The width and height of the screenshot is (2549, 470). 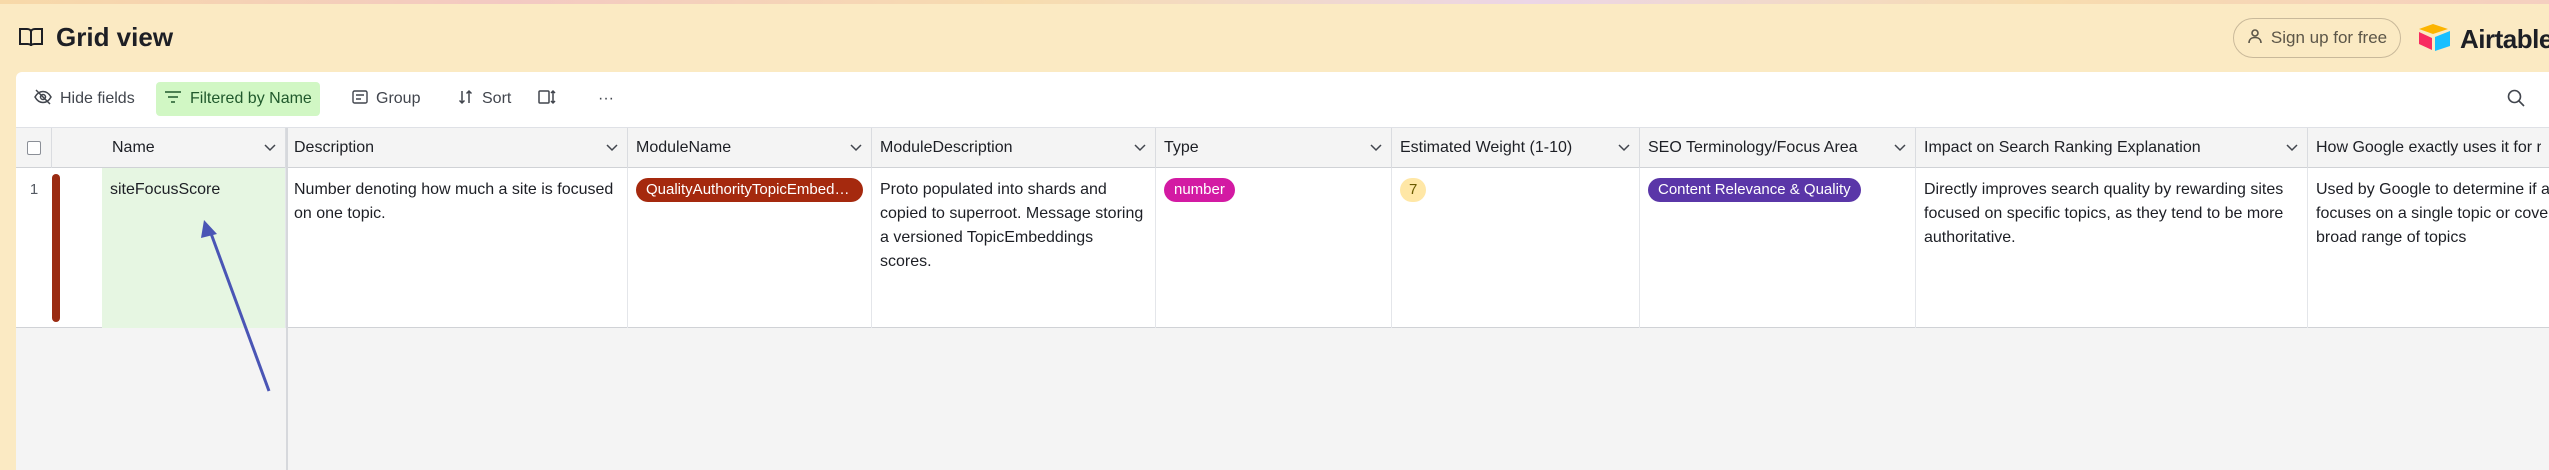 I want to click on column-header-seo-focus-area: SEO Terminology/Focus Area, so click(x=1778, y=148).